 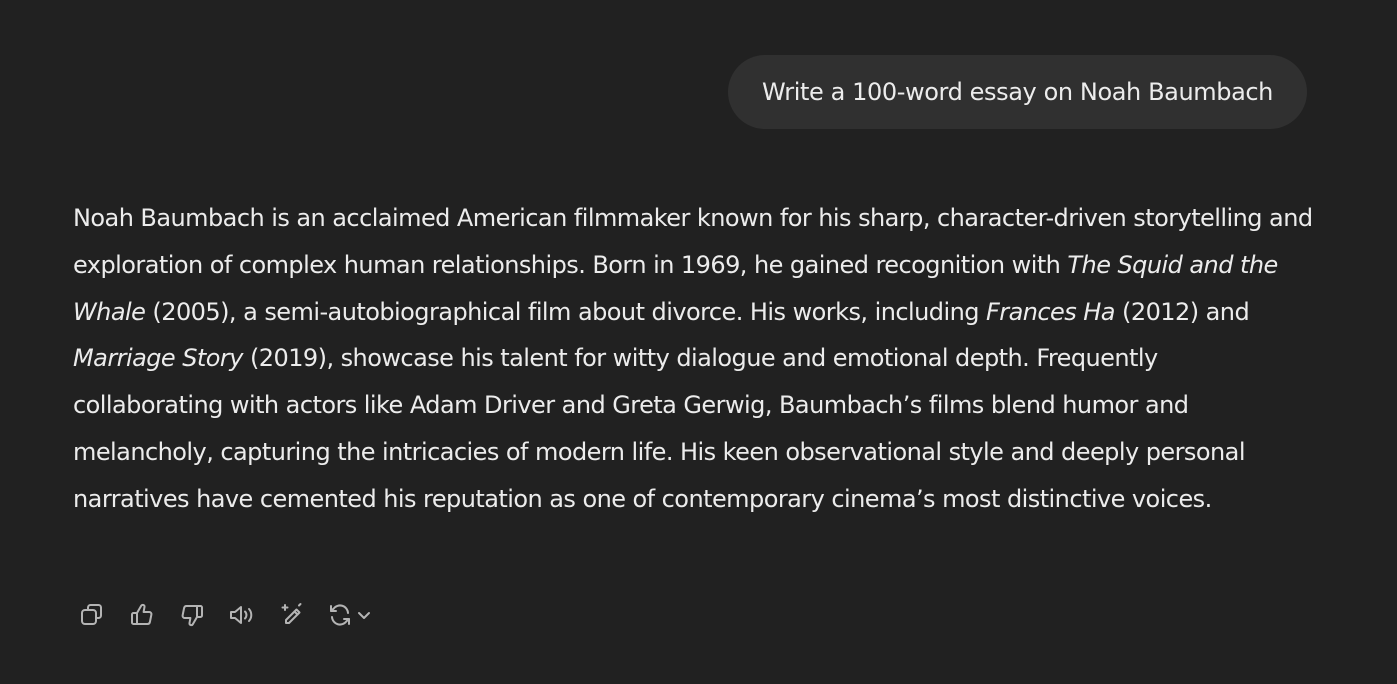 I want to click on film-title: Marriage Story, so click(x=158, y=358).